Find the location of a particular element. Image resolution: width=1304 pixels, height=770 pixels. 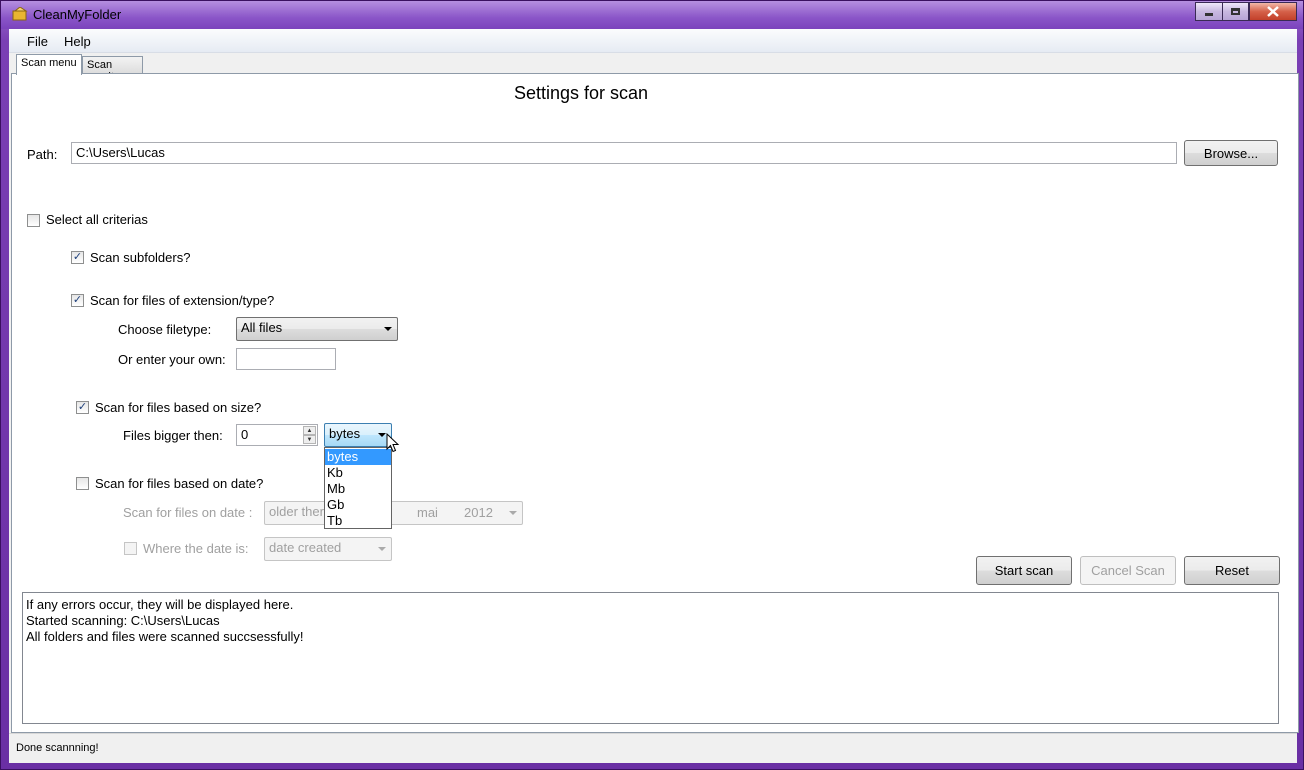

select-all-checkbox is located at coordinates (33, 220).